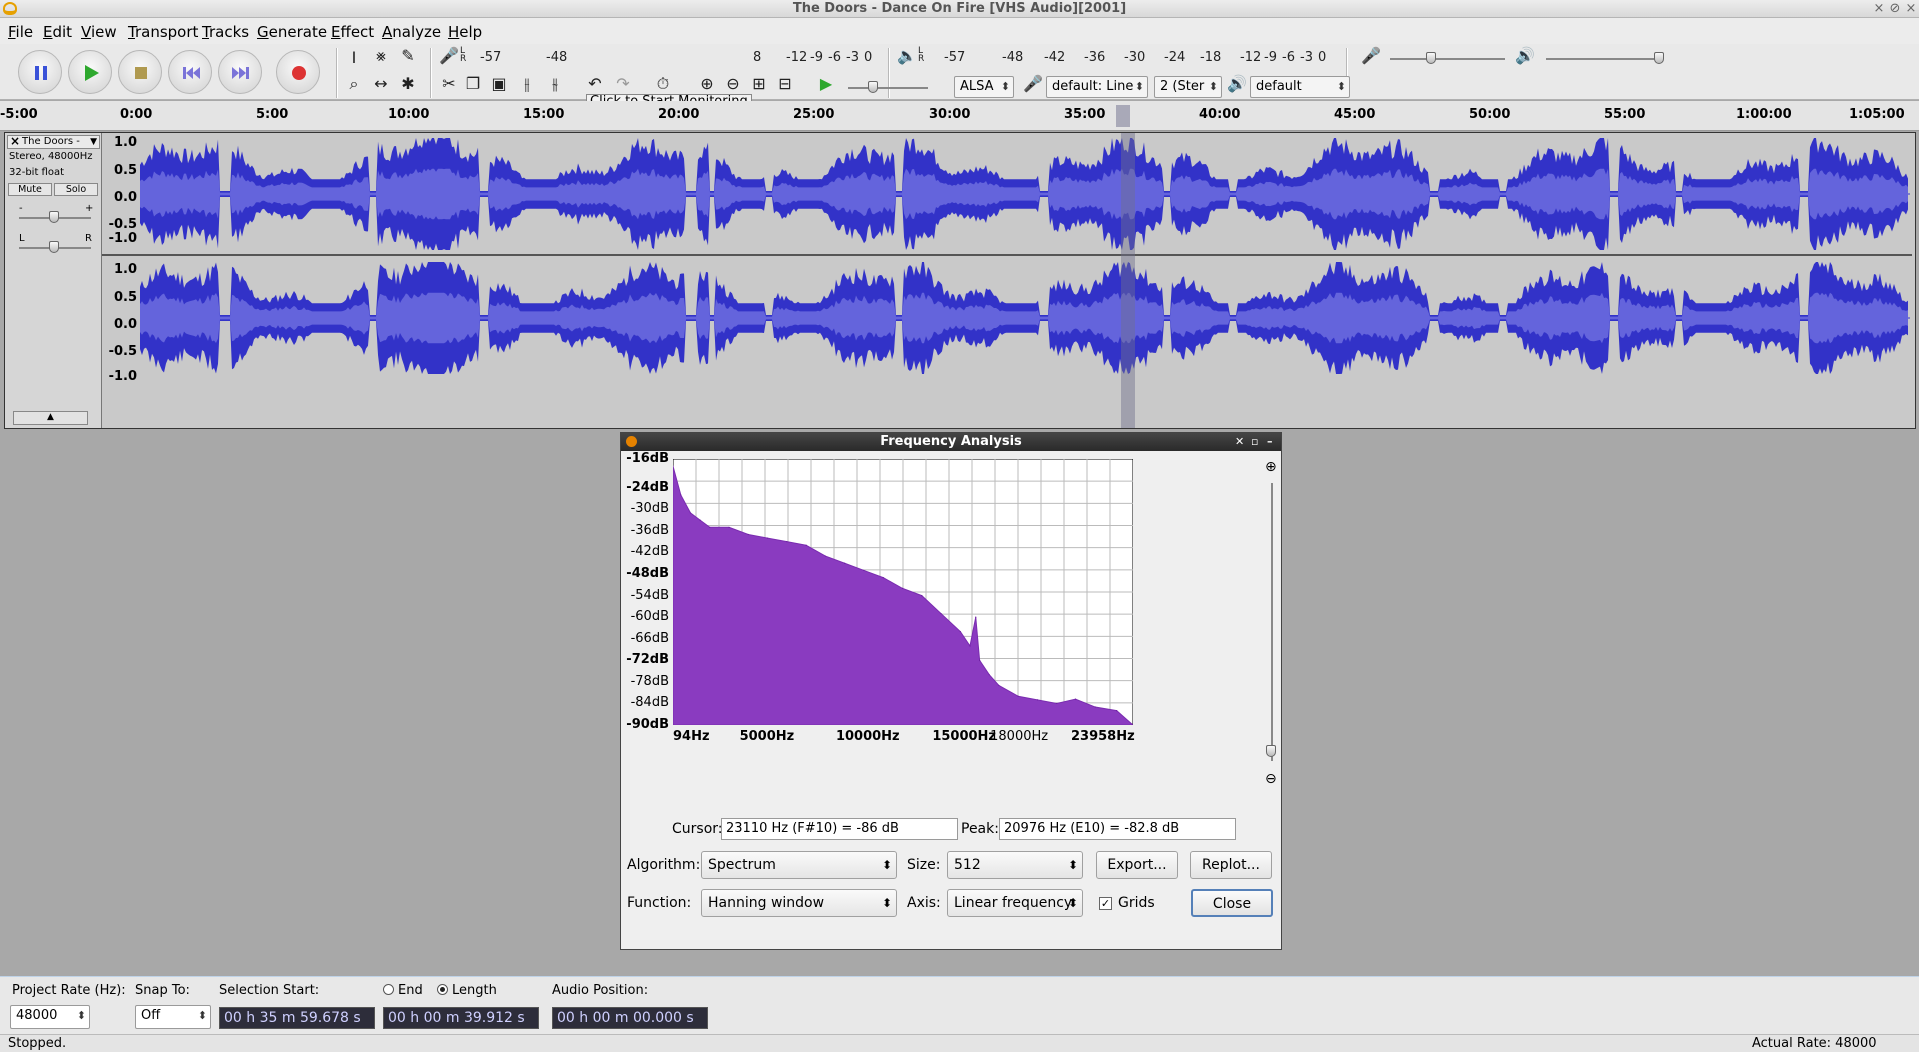 The width and height of the screenshot is (1919, 1052). Describe the element at coordinates (140, 72) in the screenshot. I see `stop-button` at that location.